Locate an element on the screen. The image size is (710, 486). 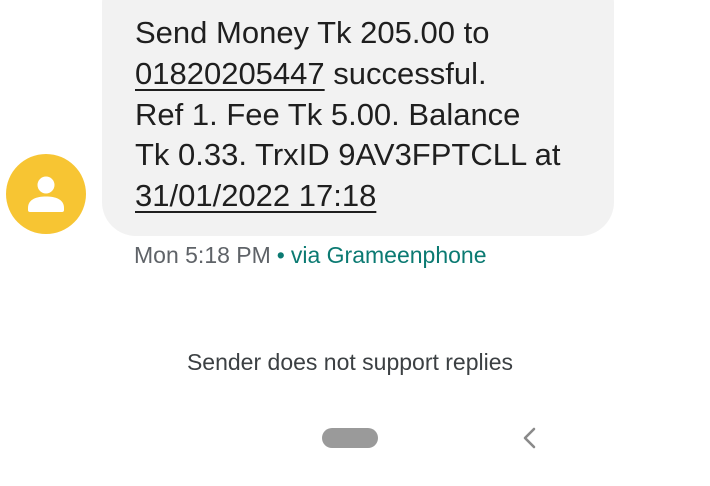
person-icon is located at coordinates (46, 194).